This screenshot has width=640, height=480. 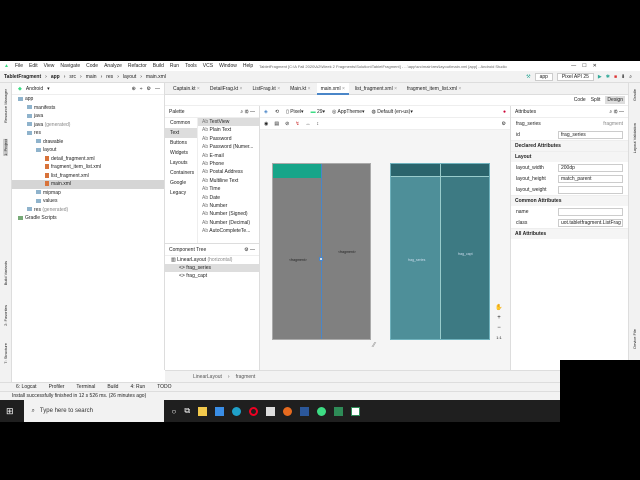 What do you see at coordinates (5, 315) in the screenshot?
I see `favorites-tab: 2: Favorites` at bounding box center [5, 315].